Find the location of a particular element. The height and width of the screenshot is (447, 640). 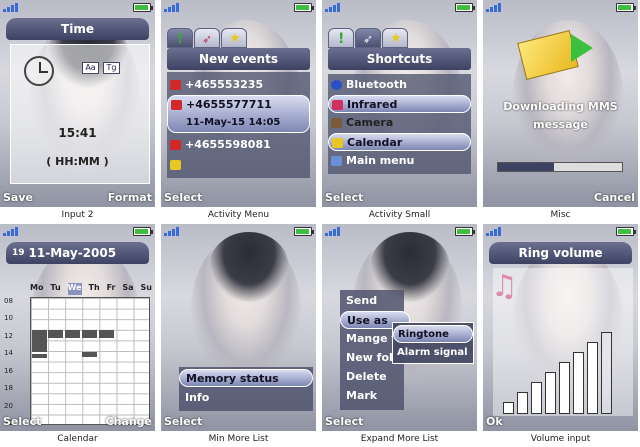

exclamation-icon: ! is located at coordinates (341, 39).